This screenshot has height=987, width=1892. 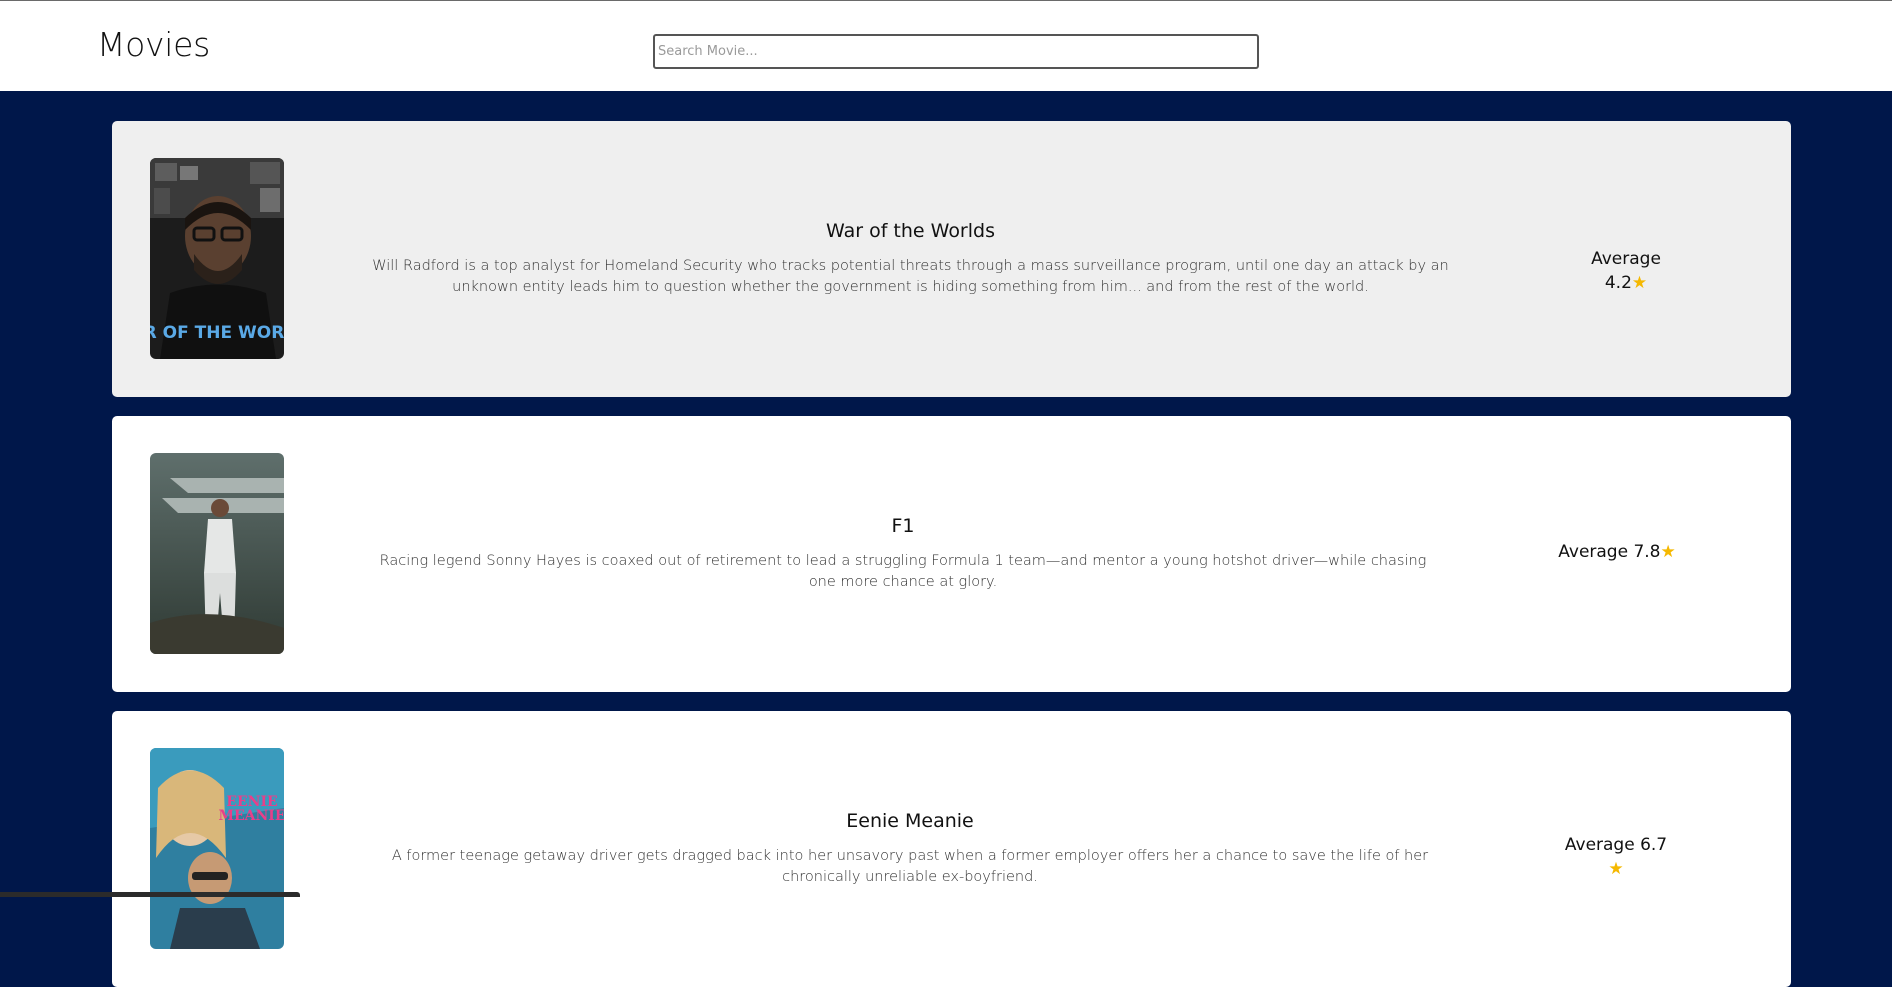 What do you see at coordinates (1609, 552) in the screenshot?
I see `rating-label: Average 7.8` at bounding box center [1609, 552].